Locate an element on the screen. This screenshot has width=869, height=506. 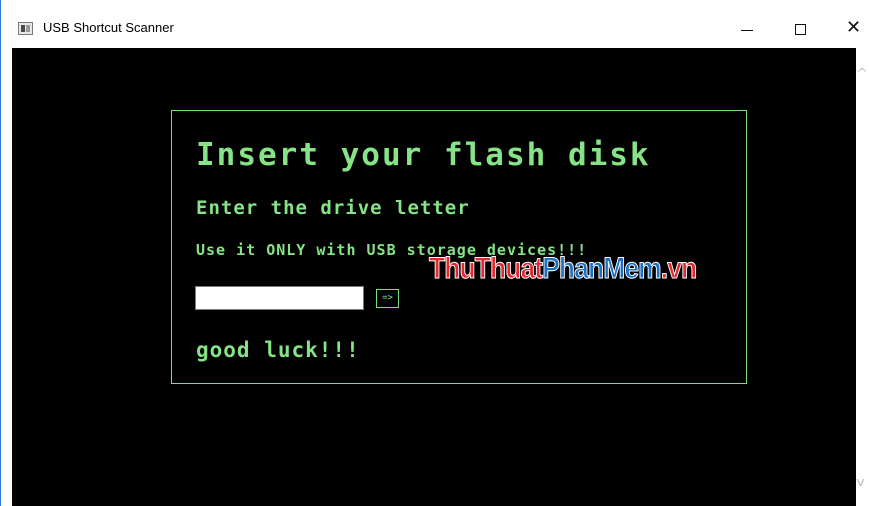
page-title: Insert your flash disk is located at coordinates (423, 155).